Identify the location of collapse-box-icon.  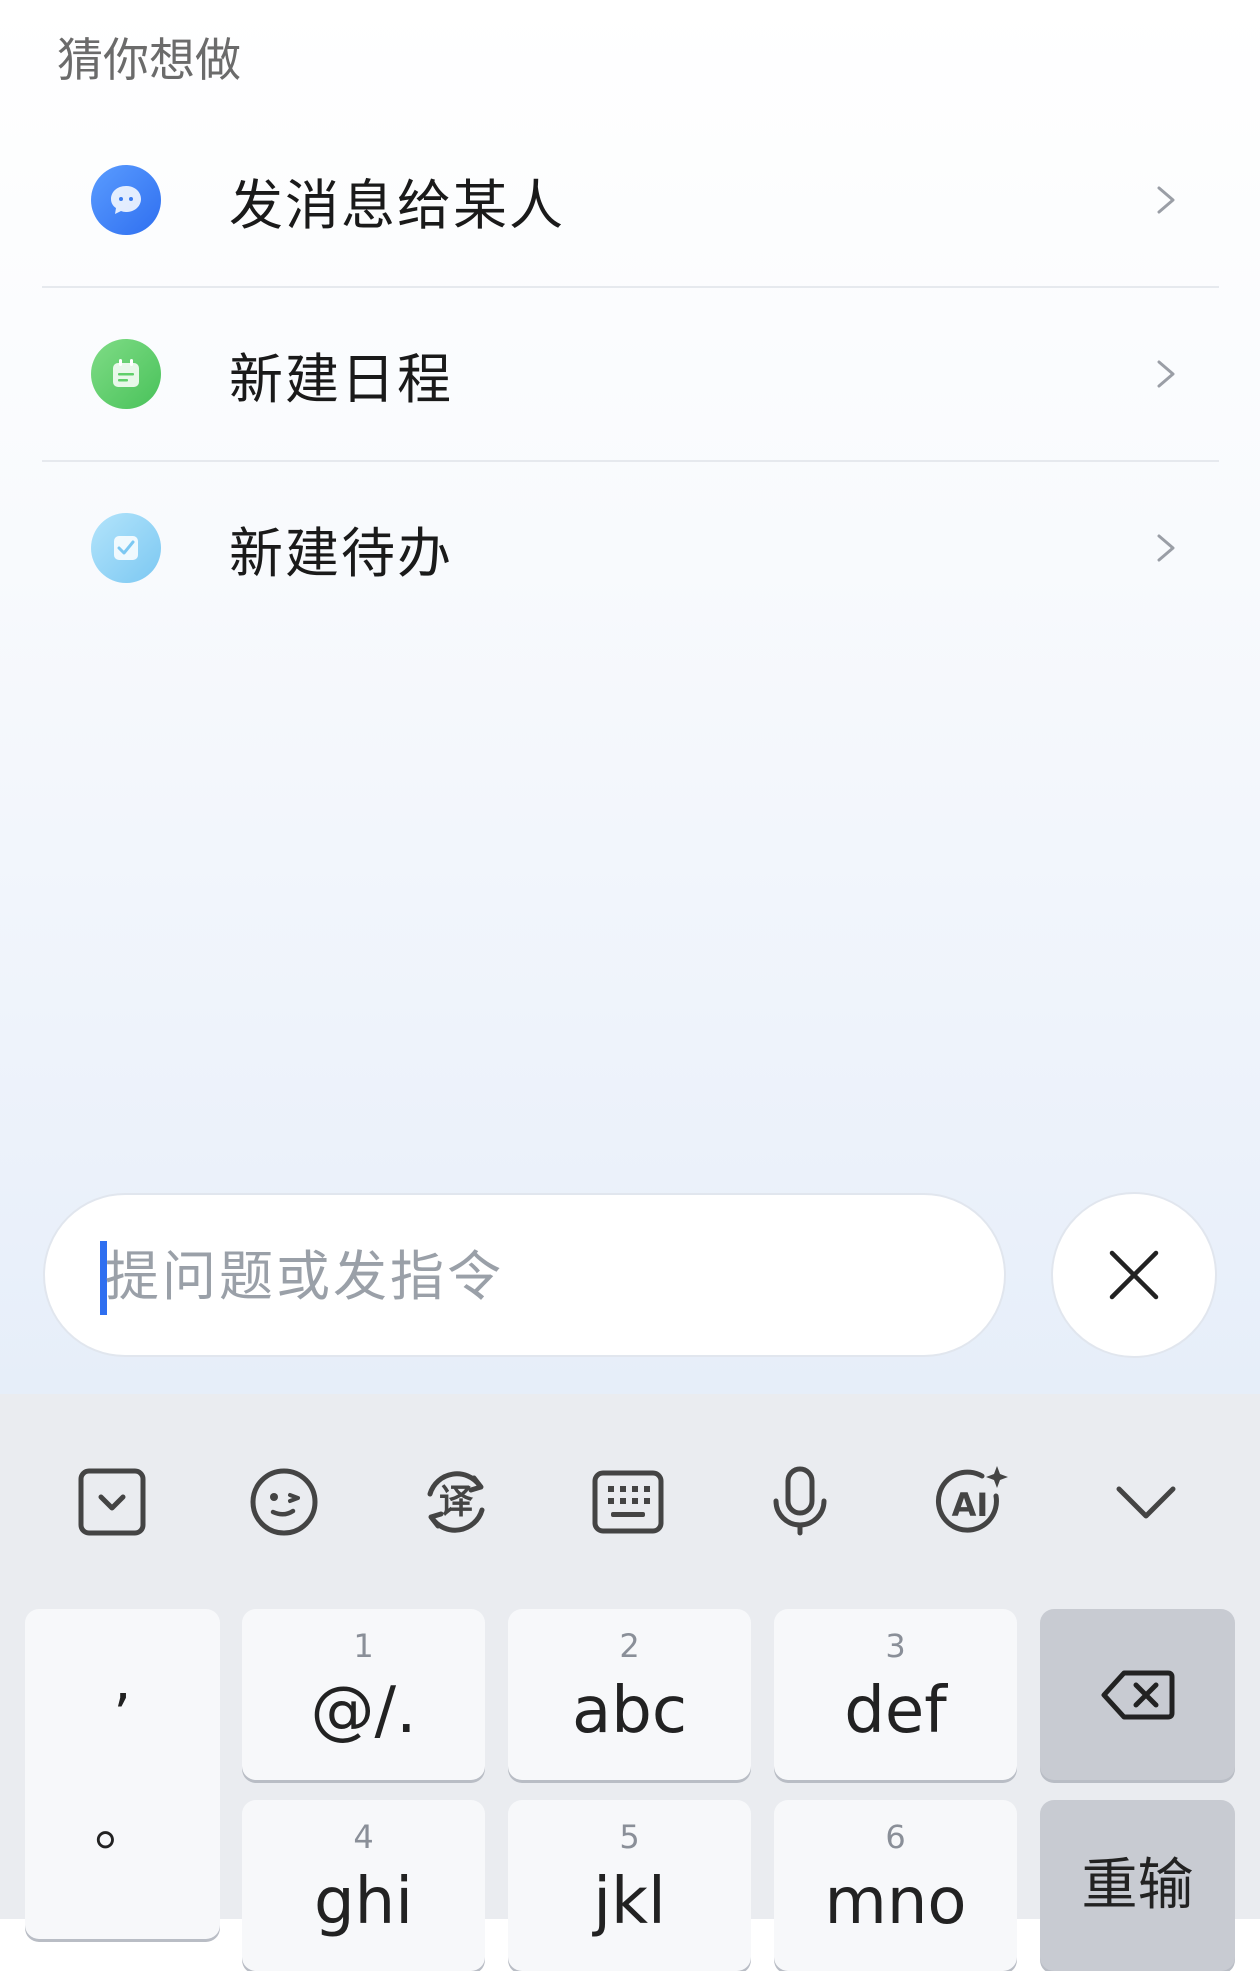
(112, 1502).